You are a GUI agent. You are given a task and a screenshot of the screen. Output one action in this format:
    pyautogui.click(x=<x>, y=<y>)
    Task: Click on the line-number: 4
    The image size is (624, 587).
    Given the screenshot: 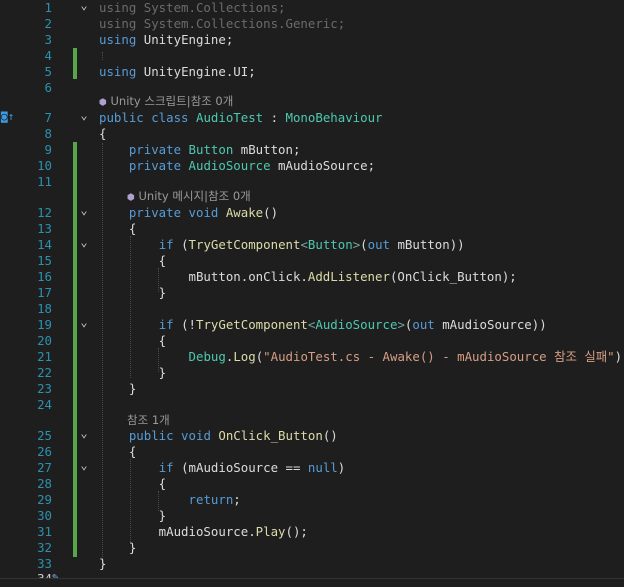 What is the action you would take?
    pyautogui.click(x=48, y=55)
    